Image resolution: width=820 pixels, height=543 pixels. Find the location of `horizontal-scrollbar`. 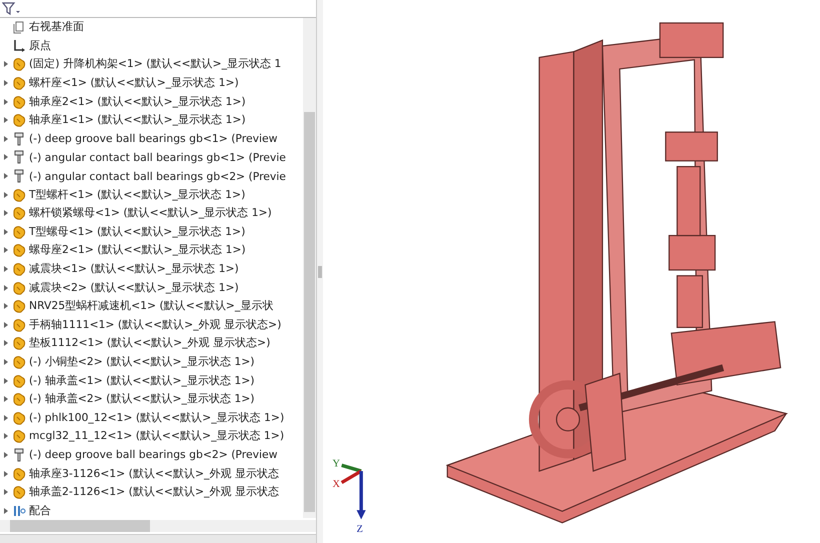

horizontal-scrollbar is located at coordinates (158, 526).